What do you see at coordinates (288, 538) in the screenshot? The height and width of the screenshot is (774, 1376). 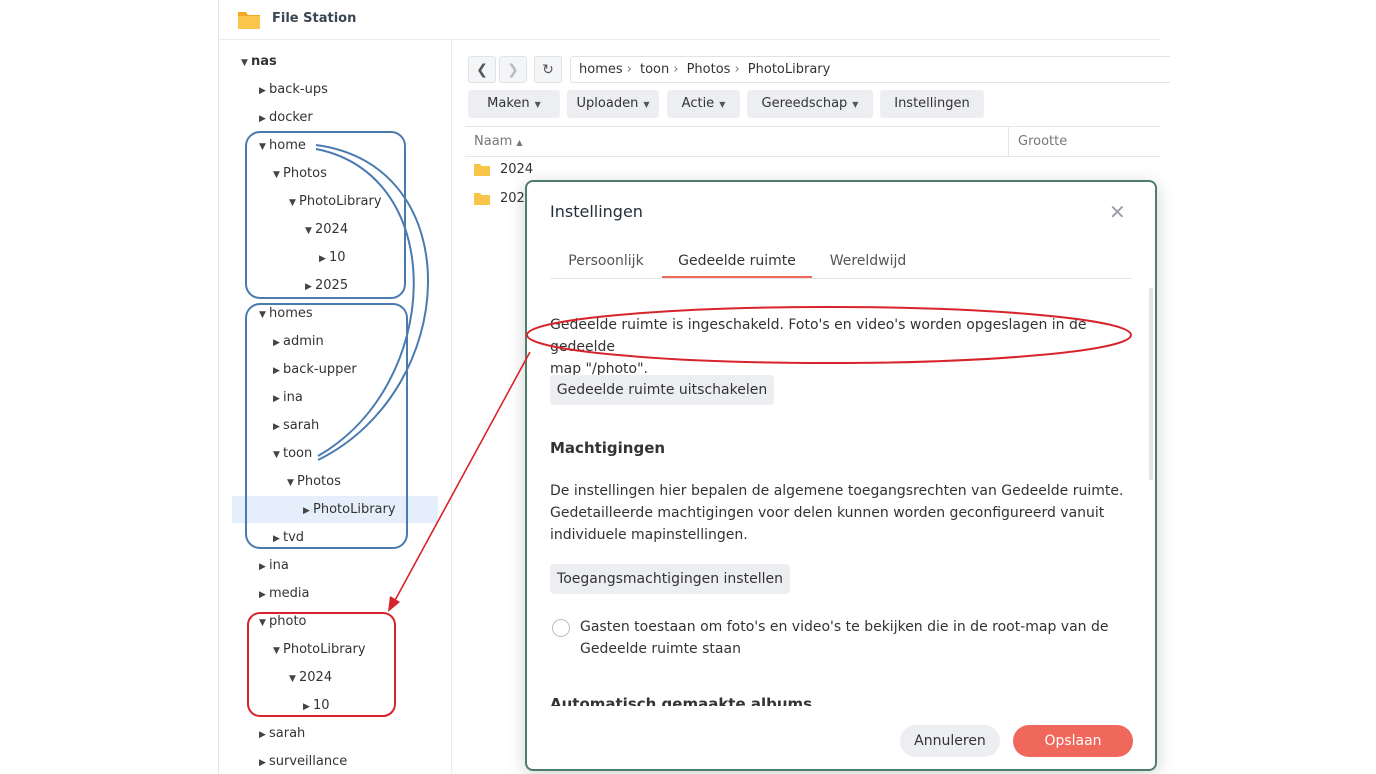 I see `tree-node: ▶ tvd` at bounding box center [288, 538].